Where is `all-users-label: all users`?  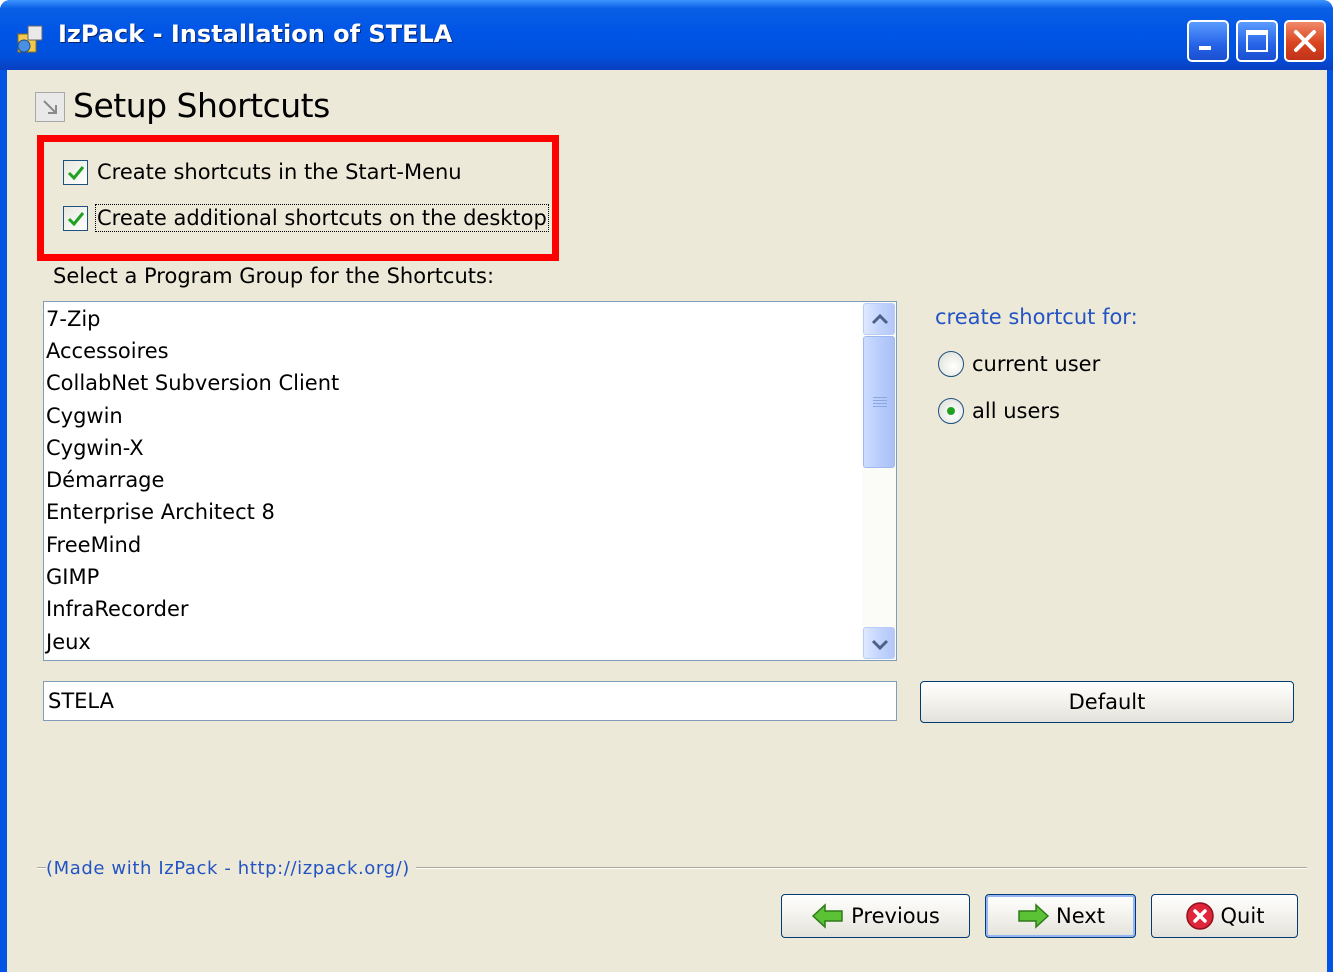
all-users-label: all users is located at coordinates (1016, 411).